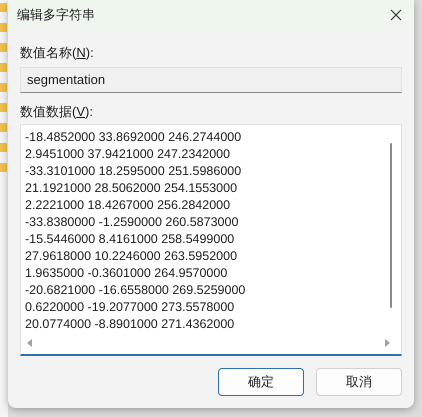 Image resolution: width=422 pixels, height=417 pixels. What do you see at coordinates (133, 137) in the screenshot?
I see `text-line: -18.4852000 33.8692000 246.2744000` at bounding box center [133, 137].